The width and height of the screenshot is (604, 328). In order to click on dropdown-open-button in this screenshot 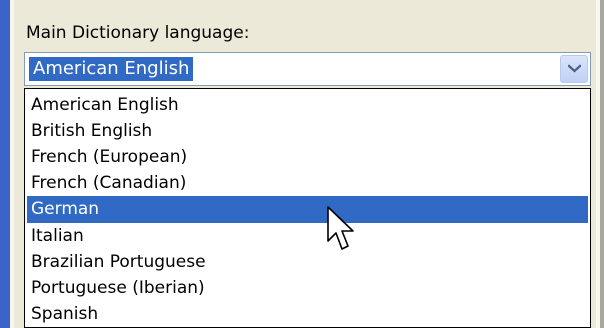, I will do `click(574, 69)`.